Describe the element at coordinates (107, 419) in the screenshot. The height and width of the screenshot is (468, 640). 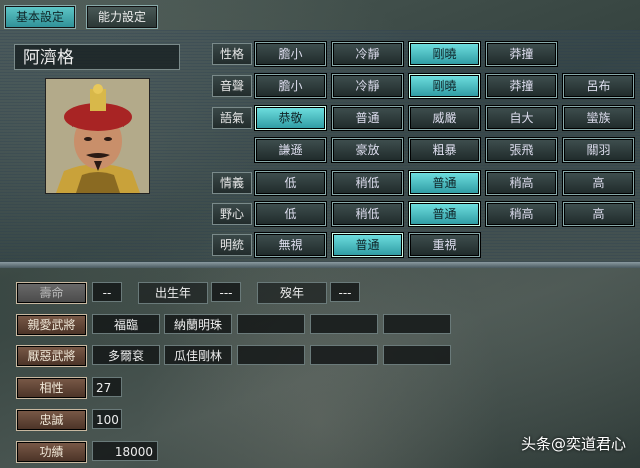
I see `loyalty-value: 100` at that location.